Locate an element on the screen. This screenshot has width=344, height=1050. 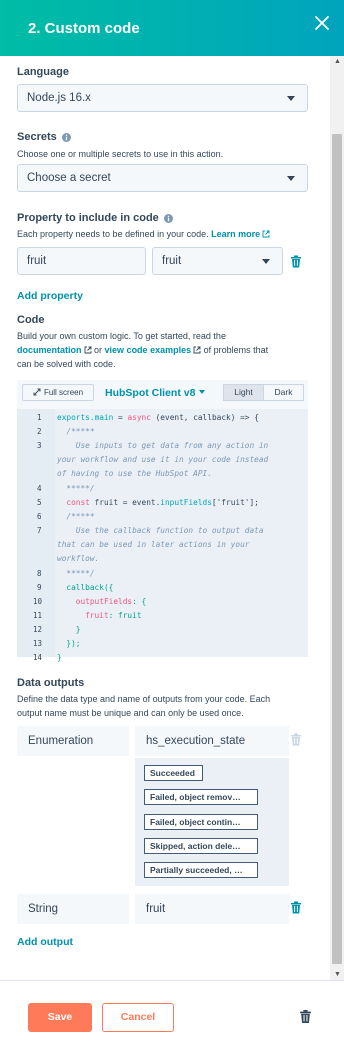
secrets-select: Choose a secret is located at coordinates (162, 178).